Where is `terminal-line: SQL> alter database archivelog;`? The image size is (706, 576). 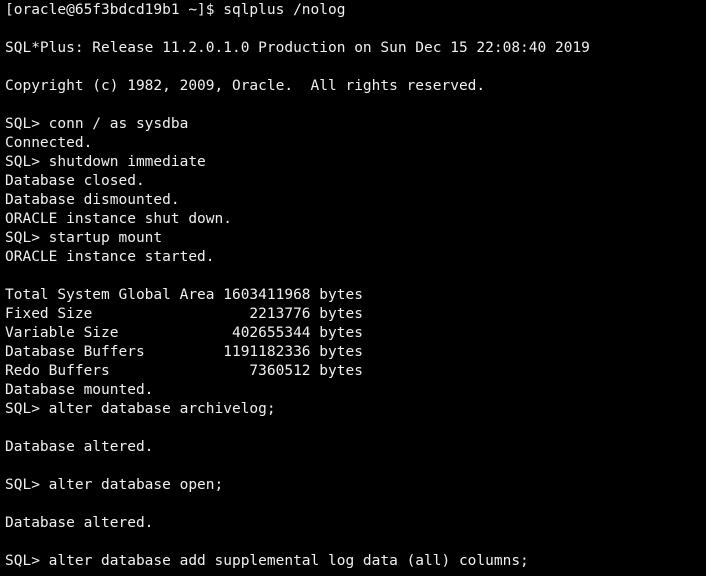 terminal-line: SQL> alter database archivelog; is located at coordinates (140, 409).